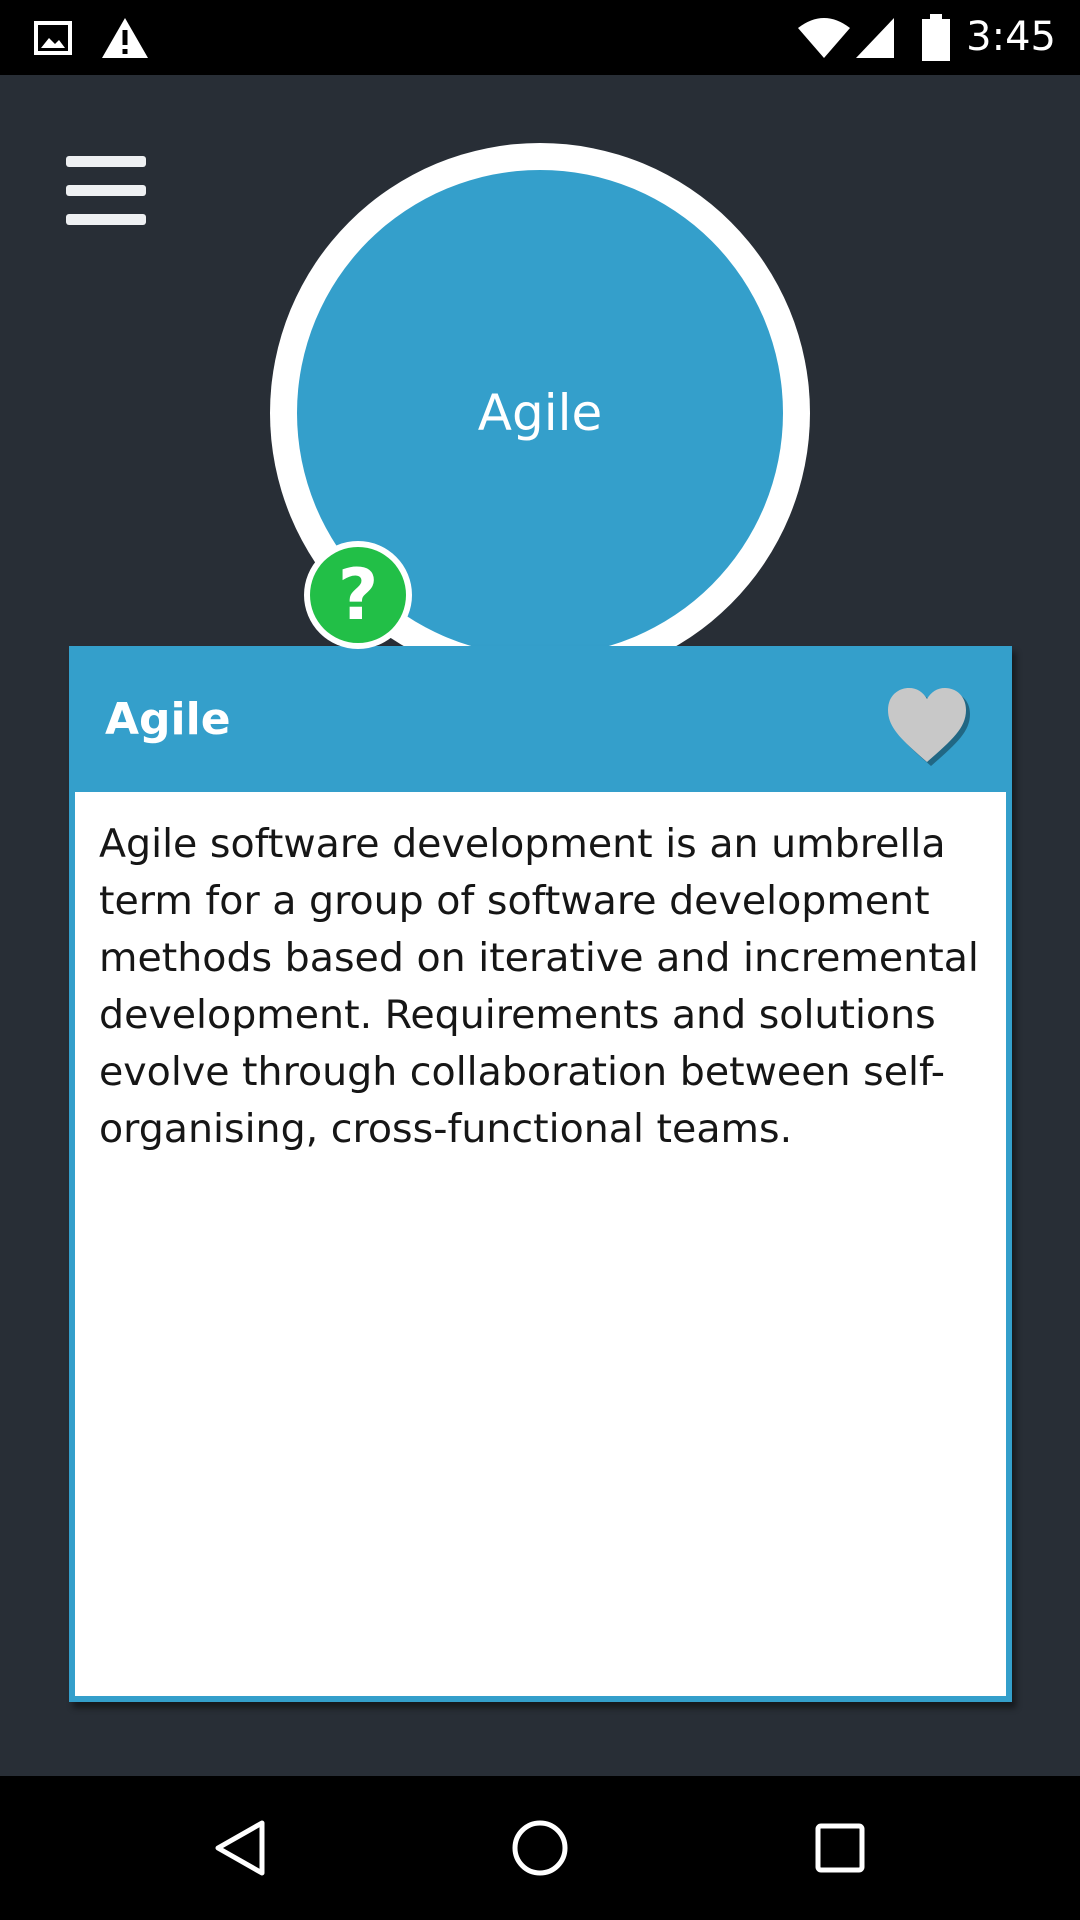 The width and height of the screenshot is (1080, 1920). I want to click on topic-bubble-label: Agile, so click(540, 413).